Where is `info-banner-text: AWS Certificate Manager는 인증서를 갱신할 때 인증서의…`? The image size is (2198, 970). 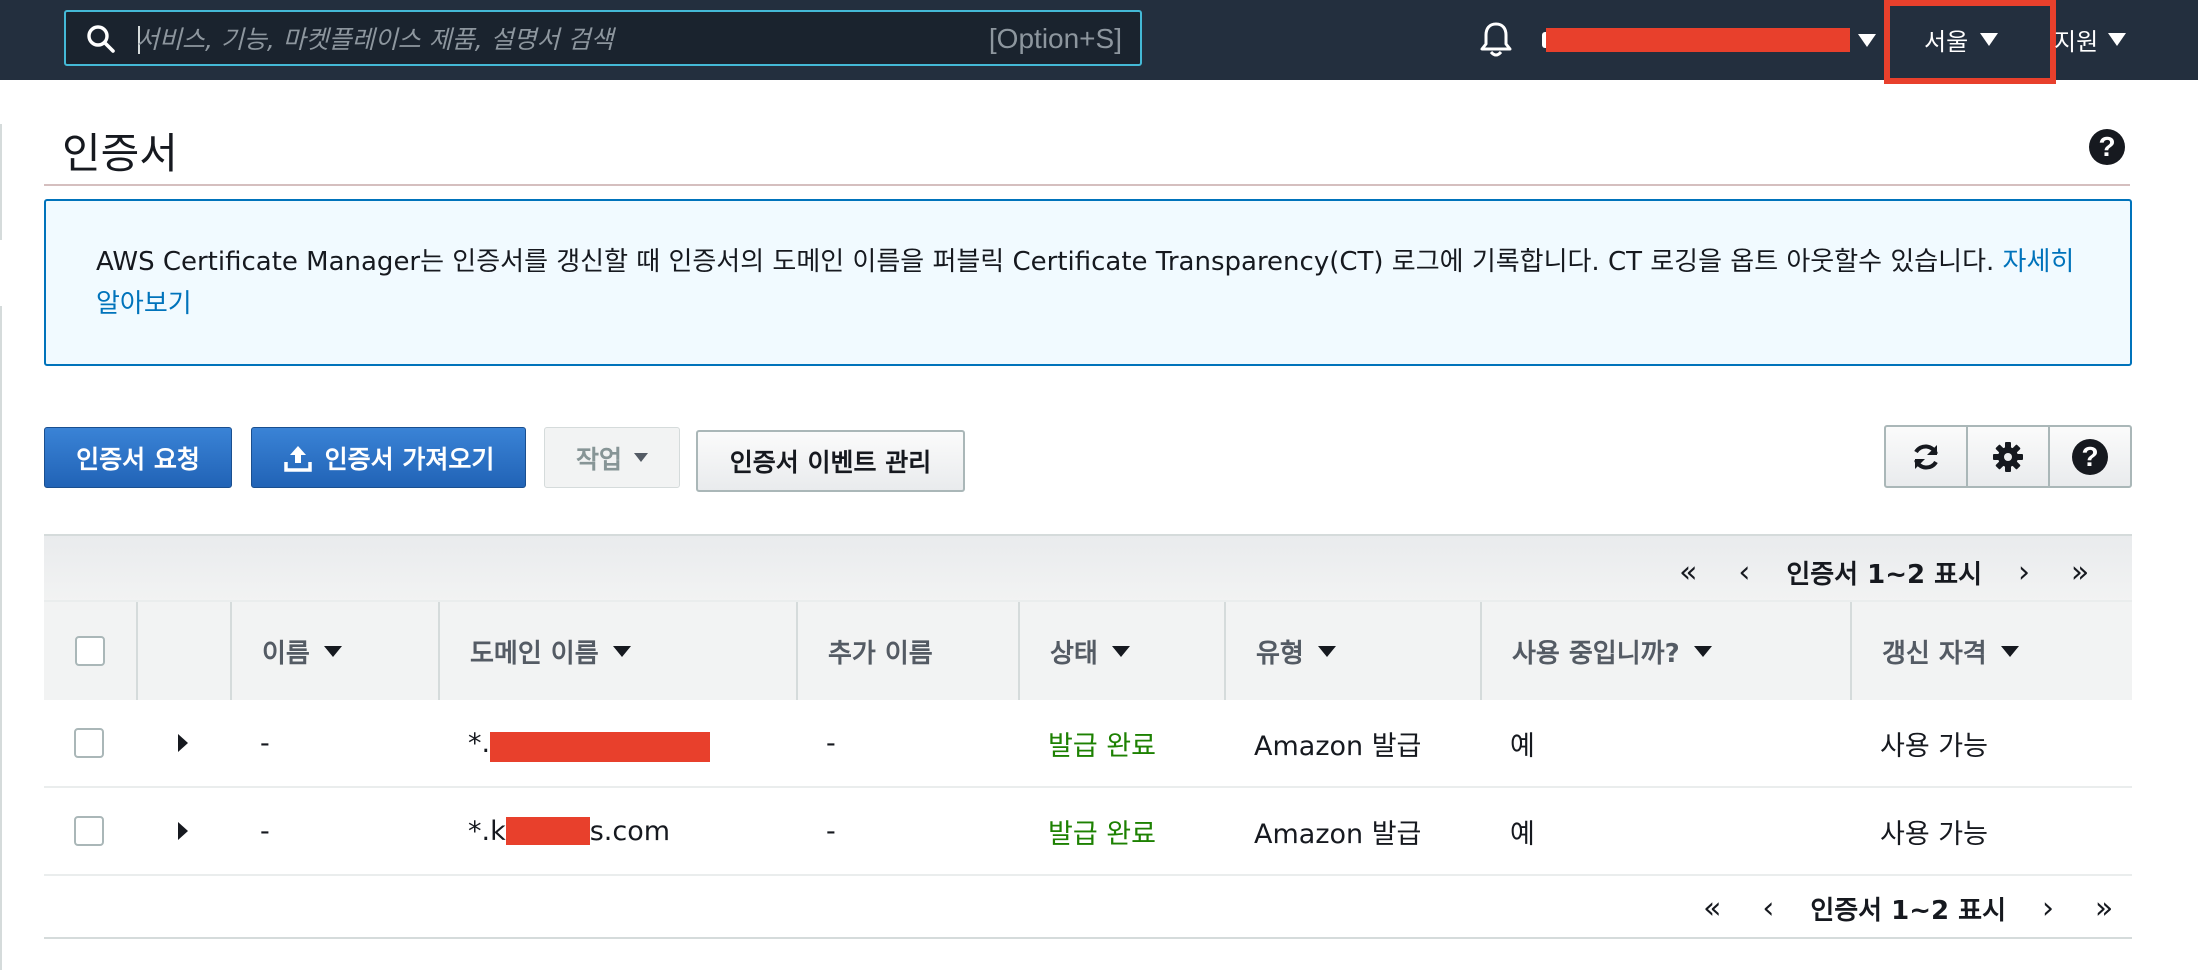
info-banner-text: AWS Certificate Manager는 인증서를 갱신할 때 인증서의… is located at coordinates (1085, 283).